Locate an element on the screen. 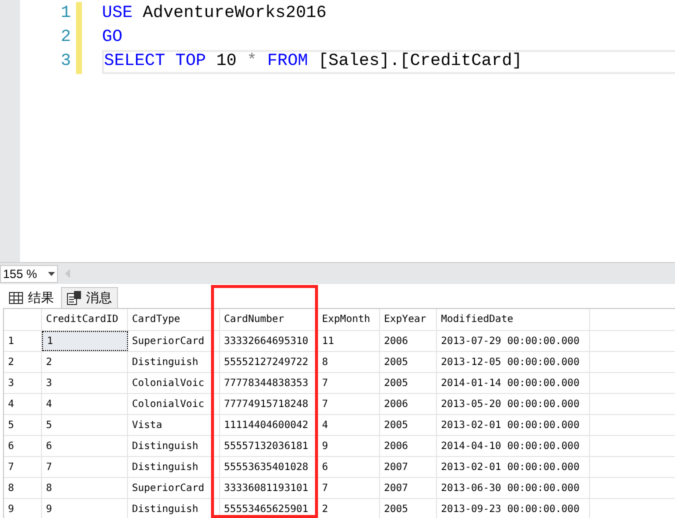 The width and height of the screenshot is (675, 518). column-header: ModifiedDate is located at coordinates (513, 319).